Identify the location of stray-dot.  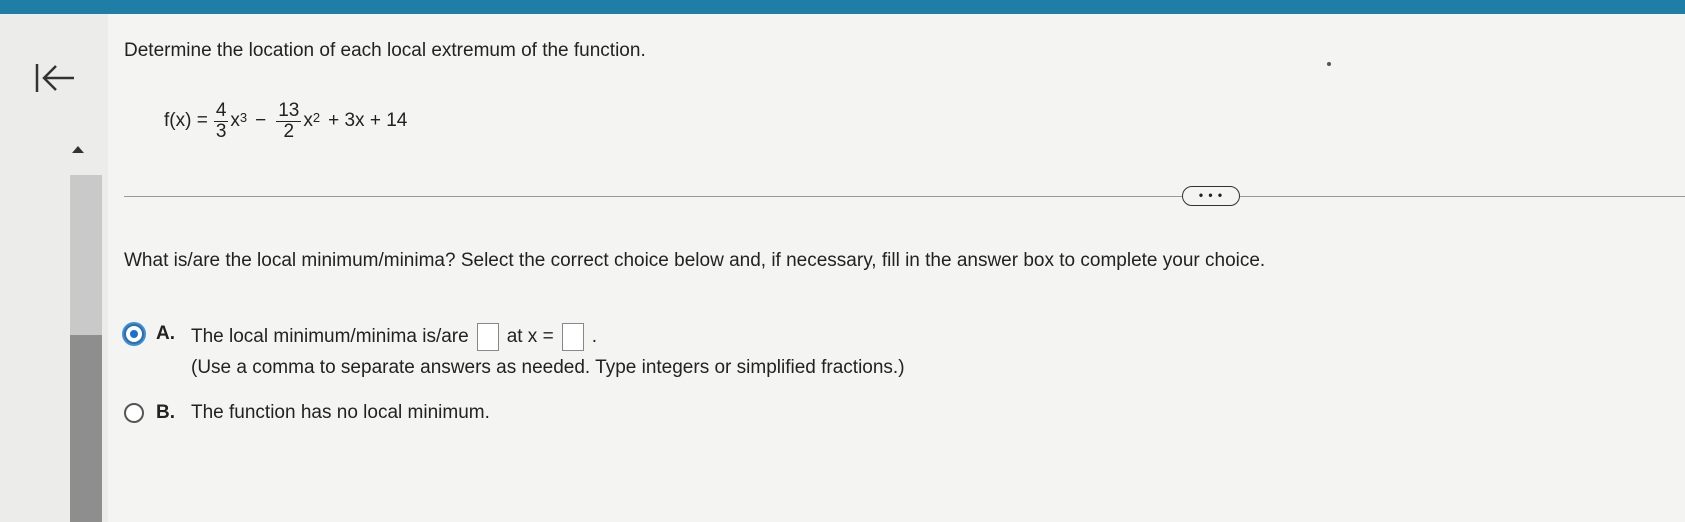
(1329, 64).